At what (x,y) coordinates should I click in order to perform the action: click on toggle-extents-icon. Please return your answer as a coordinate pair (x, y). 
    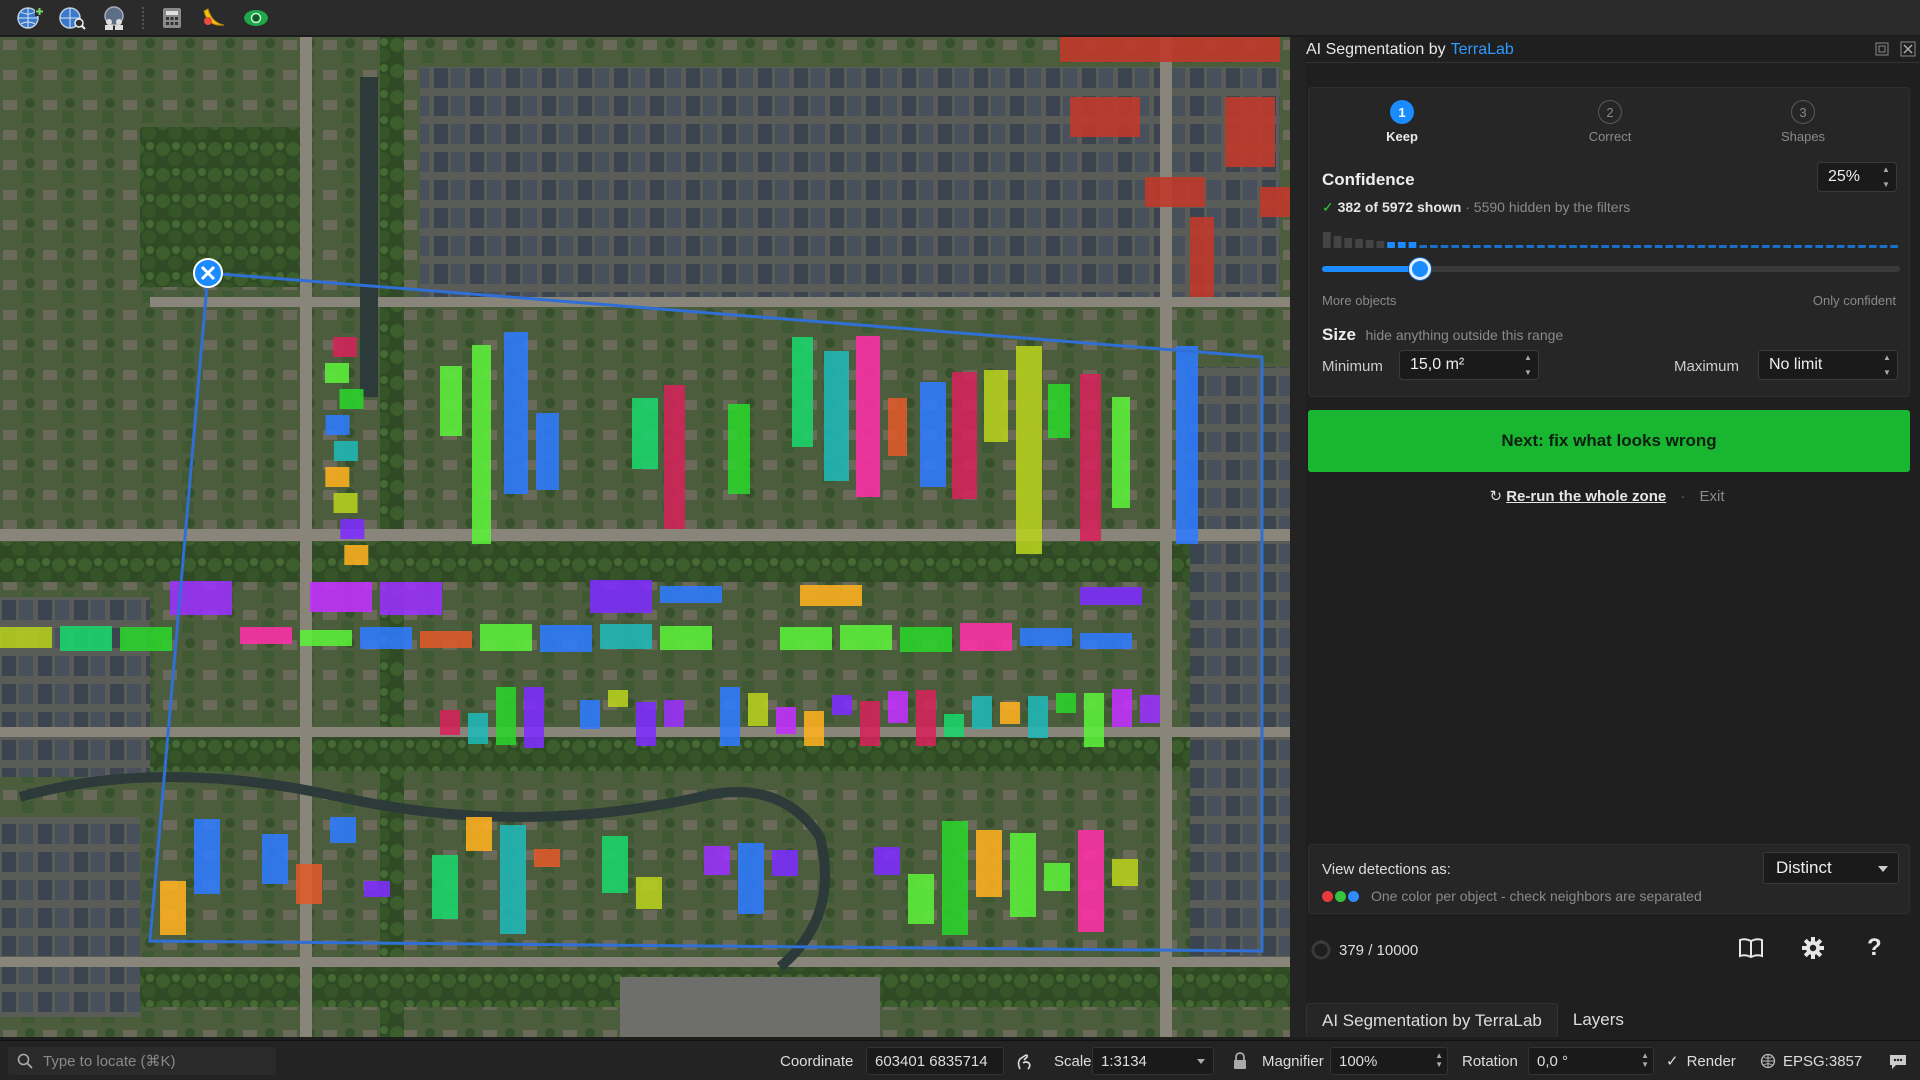
    Looking at the image, I should click on (1024, 1060).